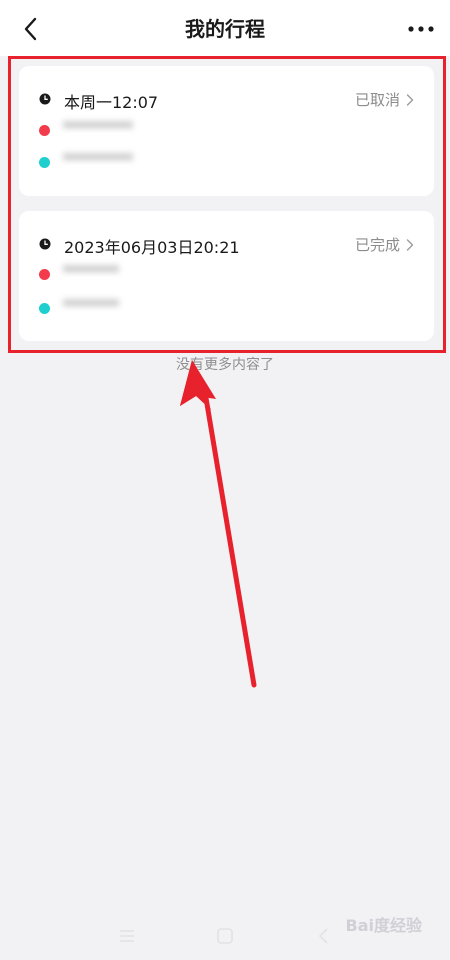 This screenshot has height=960, width=450. I want to click on trip-destination: **********, so click(98, 160).